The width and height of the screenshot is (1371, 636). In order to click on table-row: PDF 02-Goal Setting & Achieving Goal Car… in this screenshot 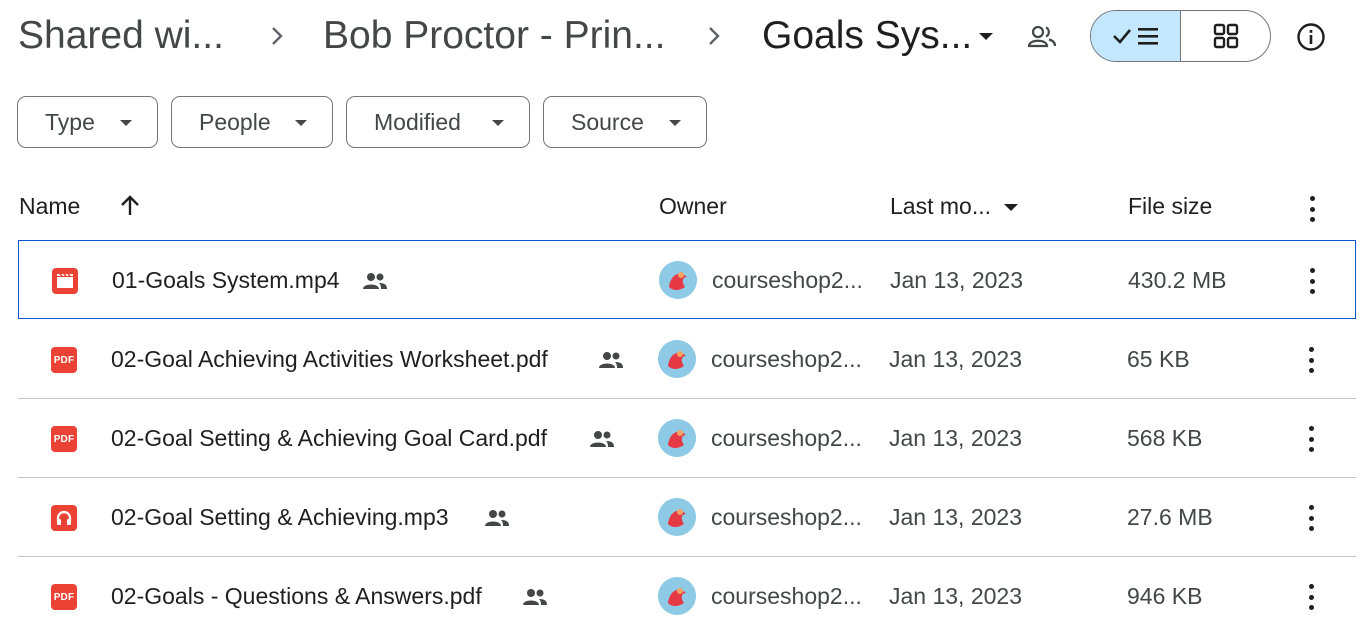, I will do `click(687, 438)`.